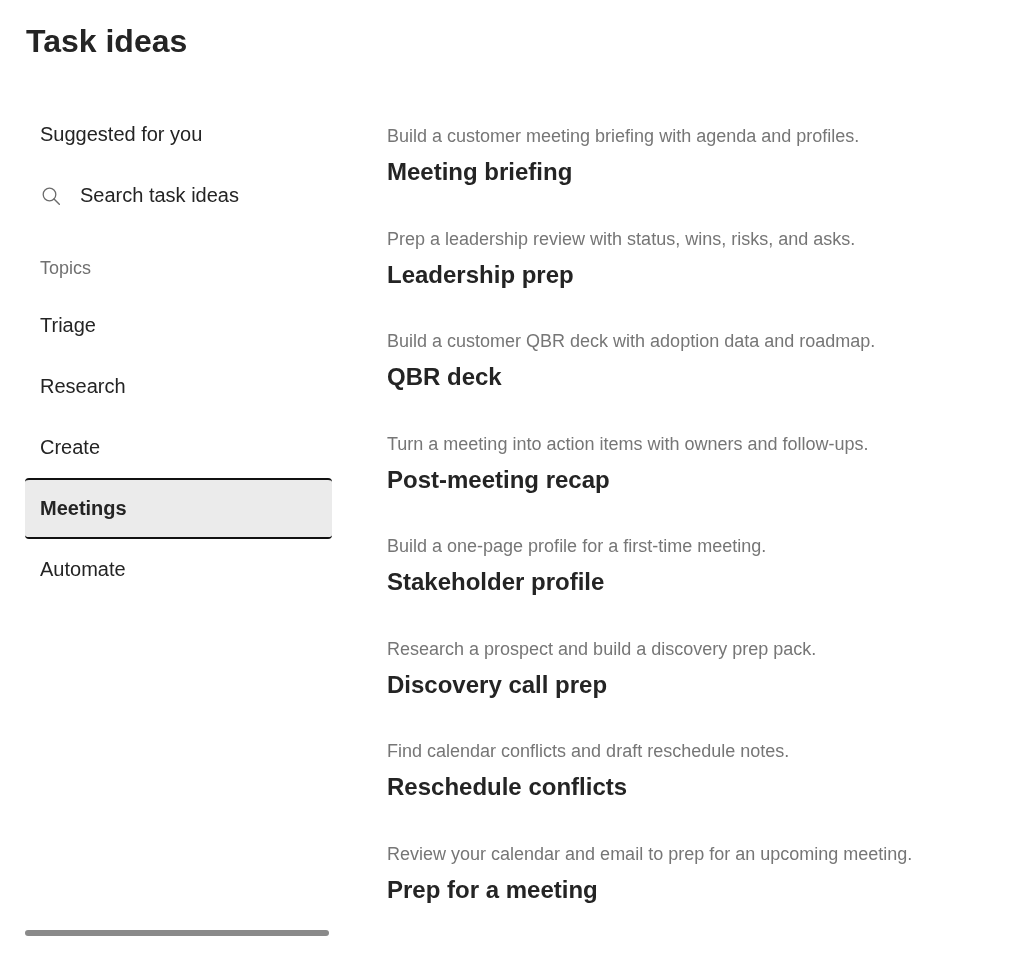 This screenshot has height=953, width=1024. Describe the element at coordinates (178, 195) in the screenshot. I see `search-nav-item: Search task ideas` at that location.